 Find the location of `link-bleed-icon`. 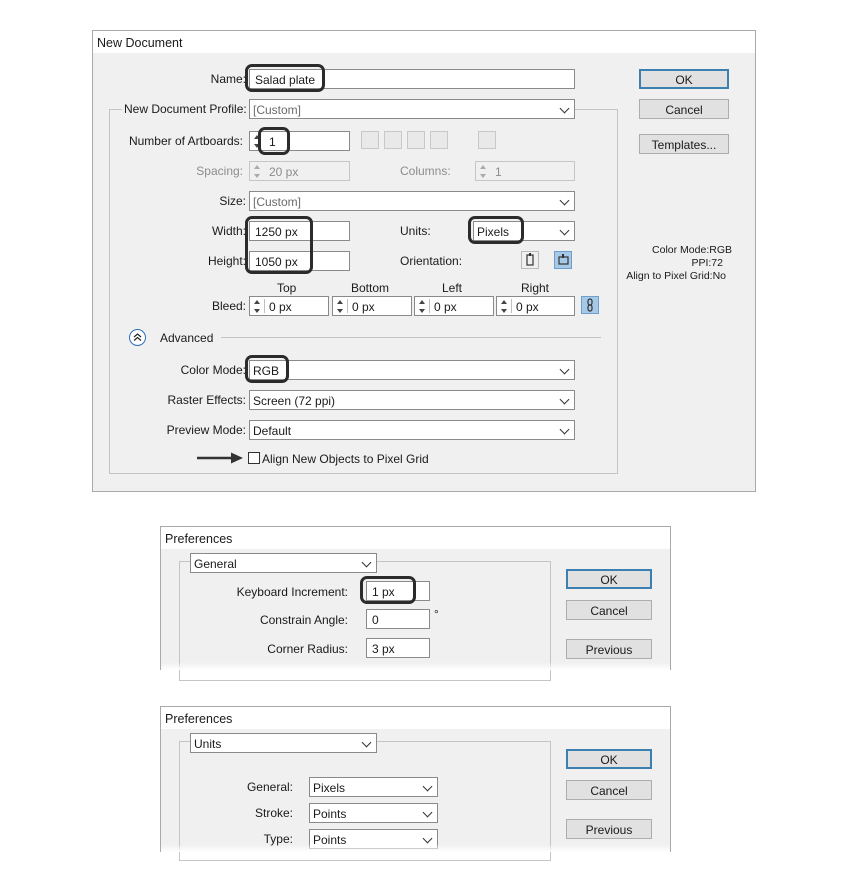

link-bleed-icon is located at coordinates (590, 305).